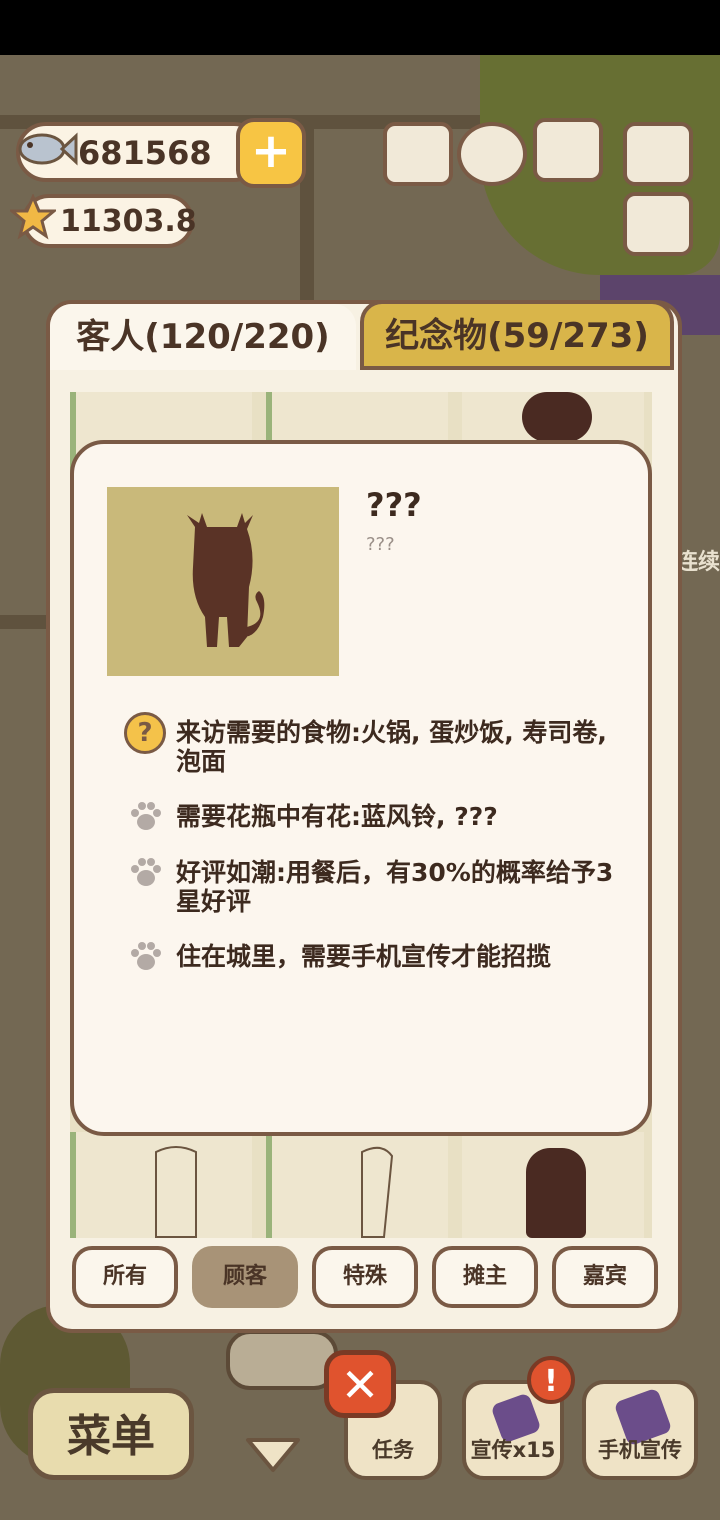  Describe the element at coordinates (125, 1277) in the screenshot. I see `filter-all: 所有` at that location.